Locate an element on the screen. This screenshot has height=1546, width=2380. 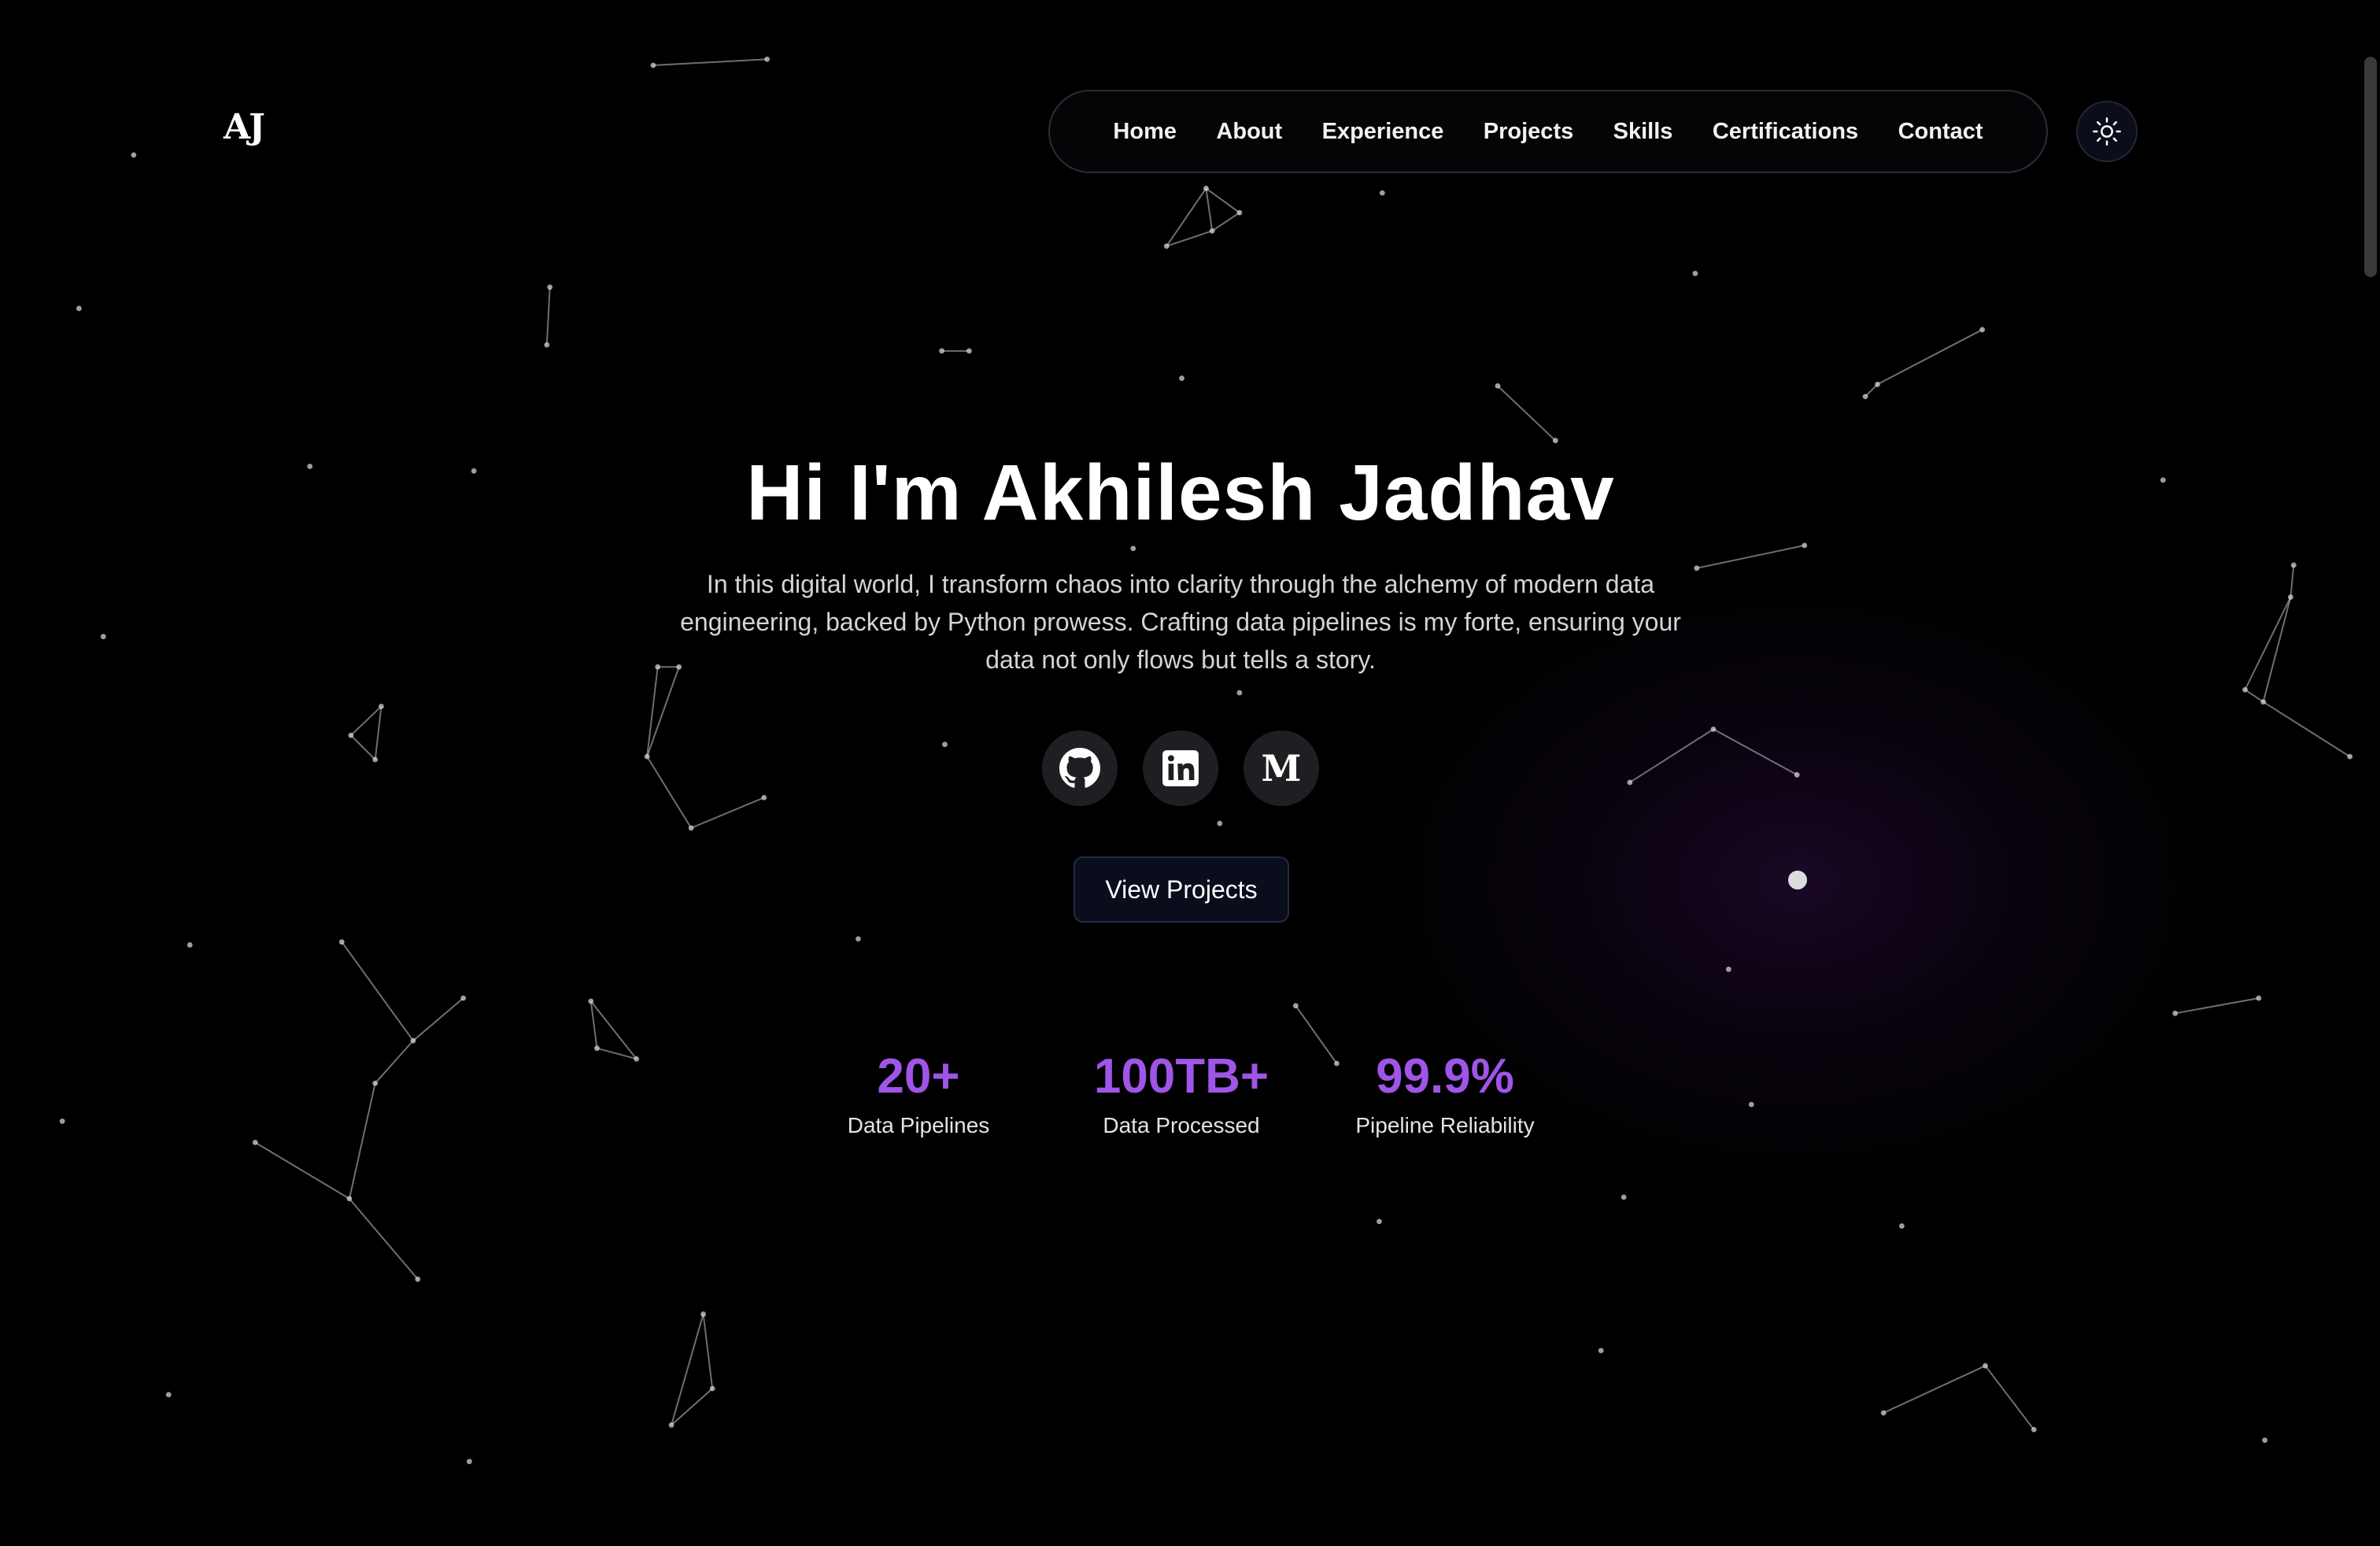
stat-data-processed: 100TB+ Data Processed is located at coordinates (1181, 1092).